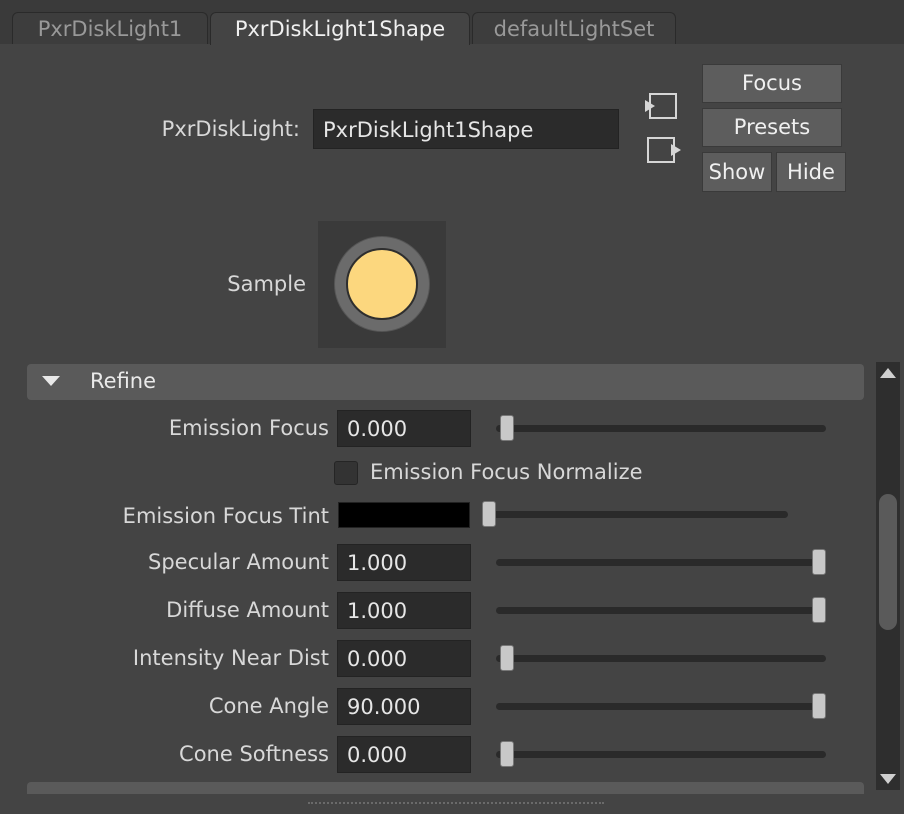 The image size is (904, 814). What do you see at coordinates (254, 754) in the screenshot?
I see `attribute-label: Cone Softness` at bounding box center [254, 754].